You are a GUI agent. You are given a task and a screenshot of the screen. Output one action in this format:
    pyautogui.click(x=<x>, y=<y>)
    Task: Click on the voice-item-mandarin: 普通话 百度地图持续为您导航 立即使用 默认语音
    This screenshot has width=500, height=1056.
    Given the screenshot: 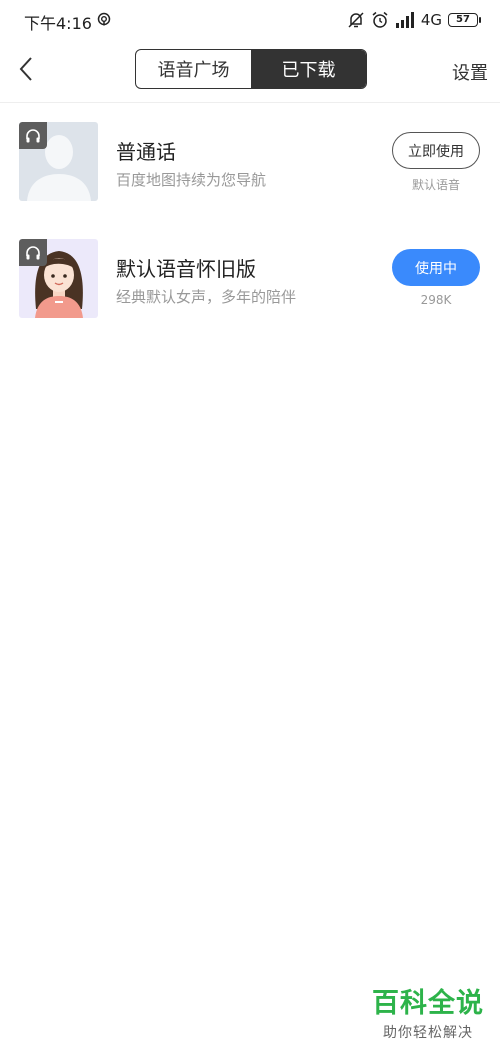 What is the action you would take?
    pyautogui.click(x=250, y=161)
    